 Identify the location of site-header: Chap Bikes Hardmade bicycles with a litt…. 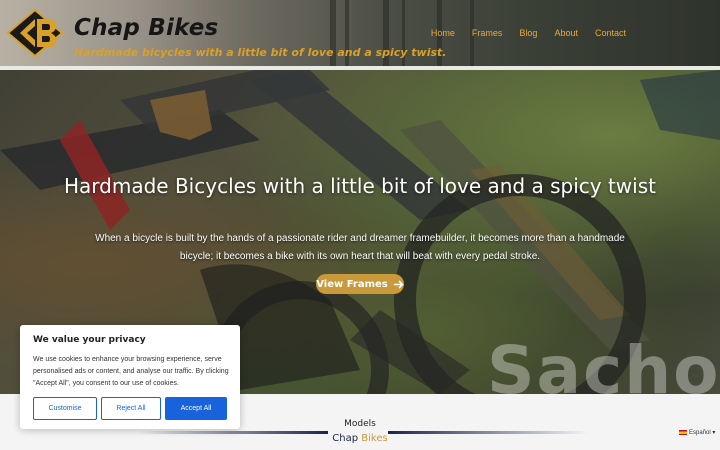
(360, 33).